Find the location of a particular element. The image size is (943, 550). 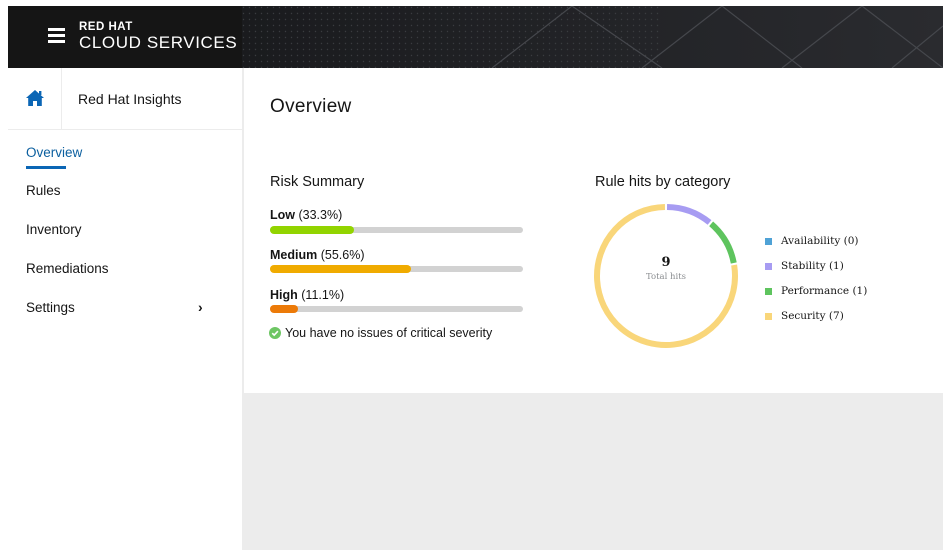

sidebar-item-overview: Overview is located at coordinates (54, 152).